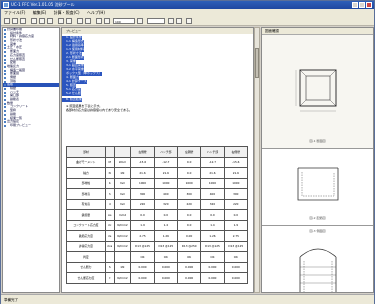 The width and height of the screenshot is (375, 304). Describe the element at coordinates (96, 12) in the screenshot. I see `menu-help: ヘルプ(H)` at that location.